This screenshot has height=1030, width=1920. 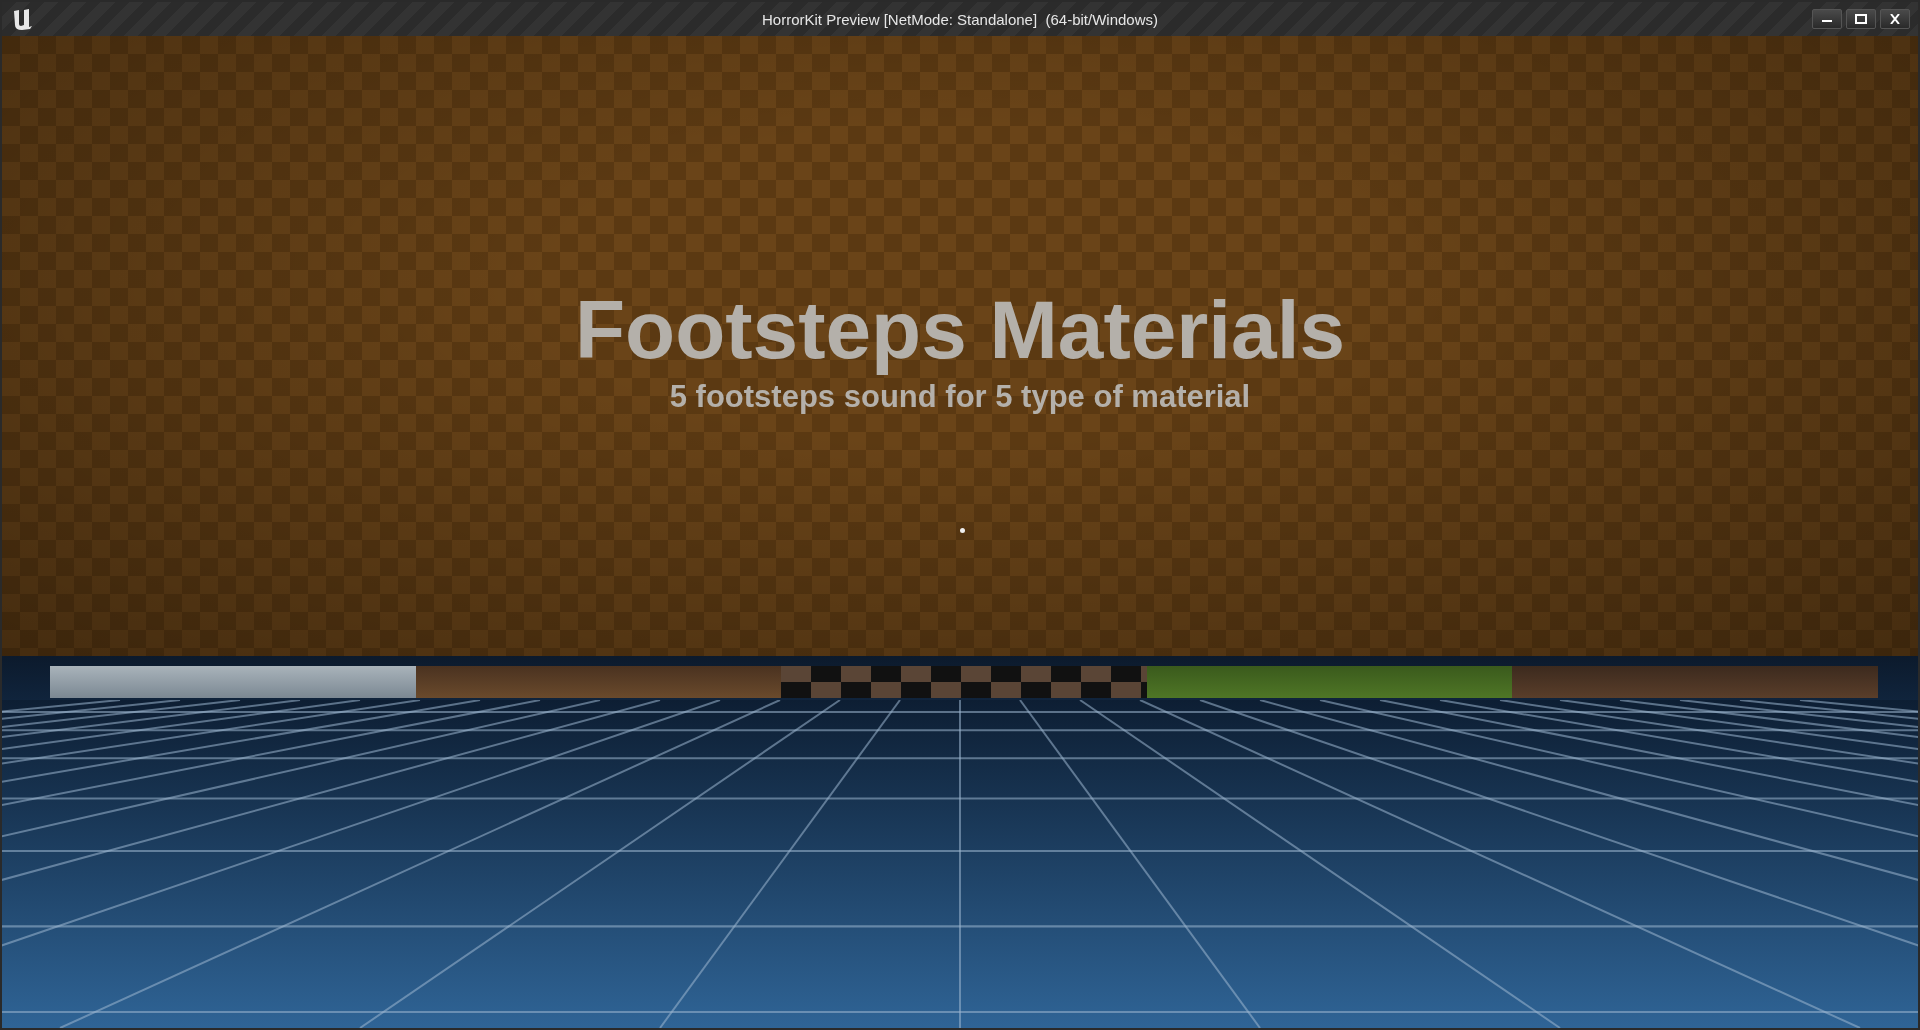 I want to click on close-icon, so click(x=1895, y=19).